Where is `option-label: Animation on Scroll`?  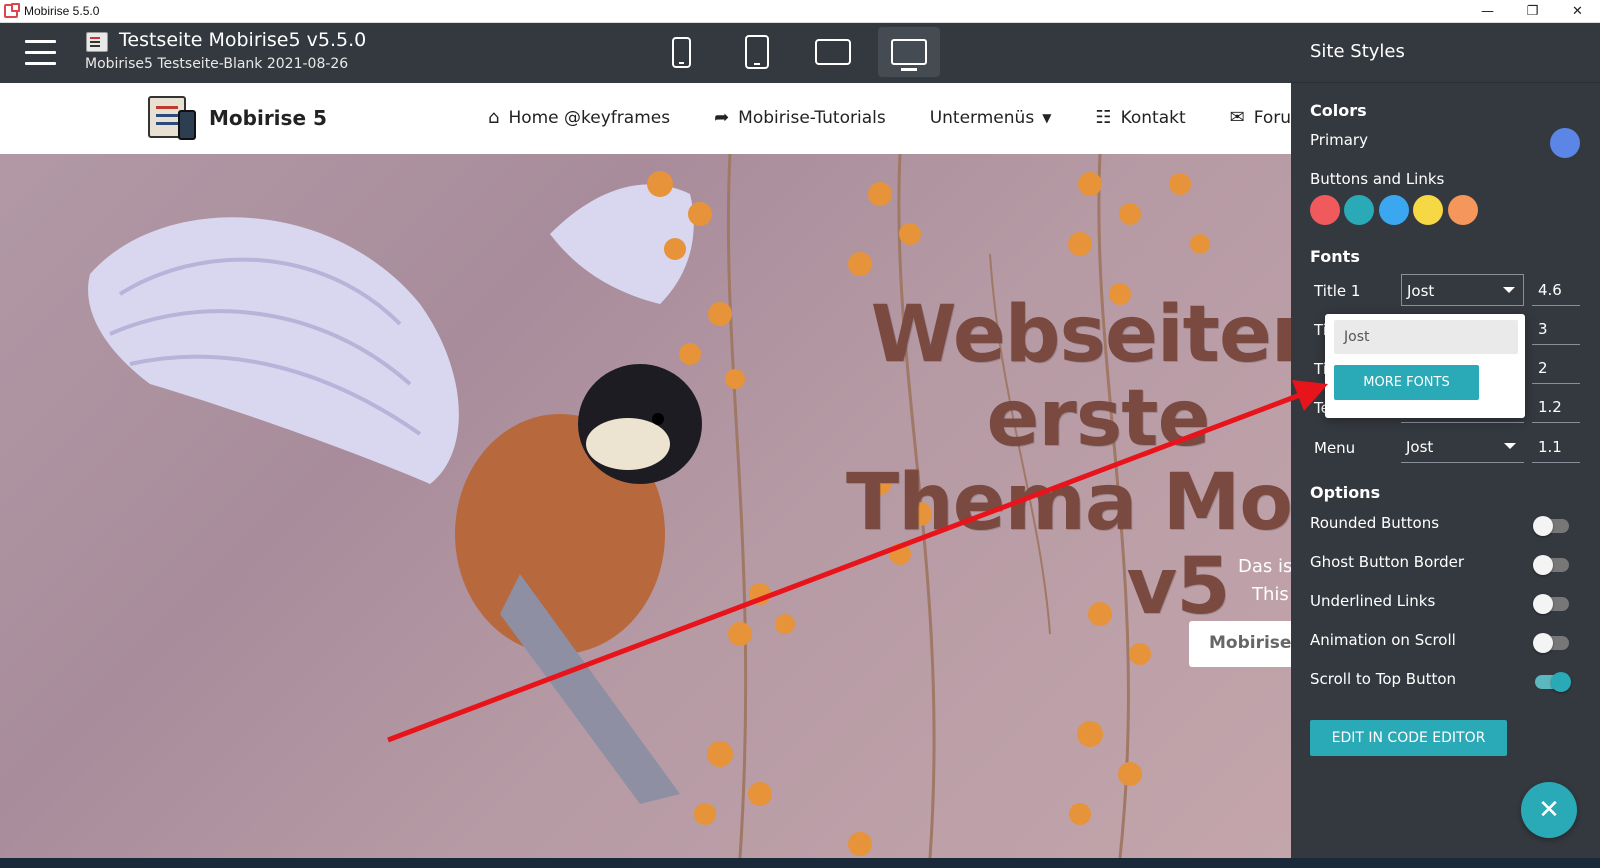 option-label: Animation on Scroll is located at coordinates (1383, 640).